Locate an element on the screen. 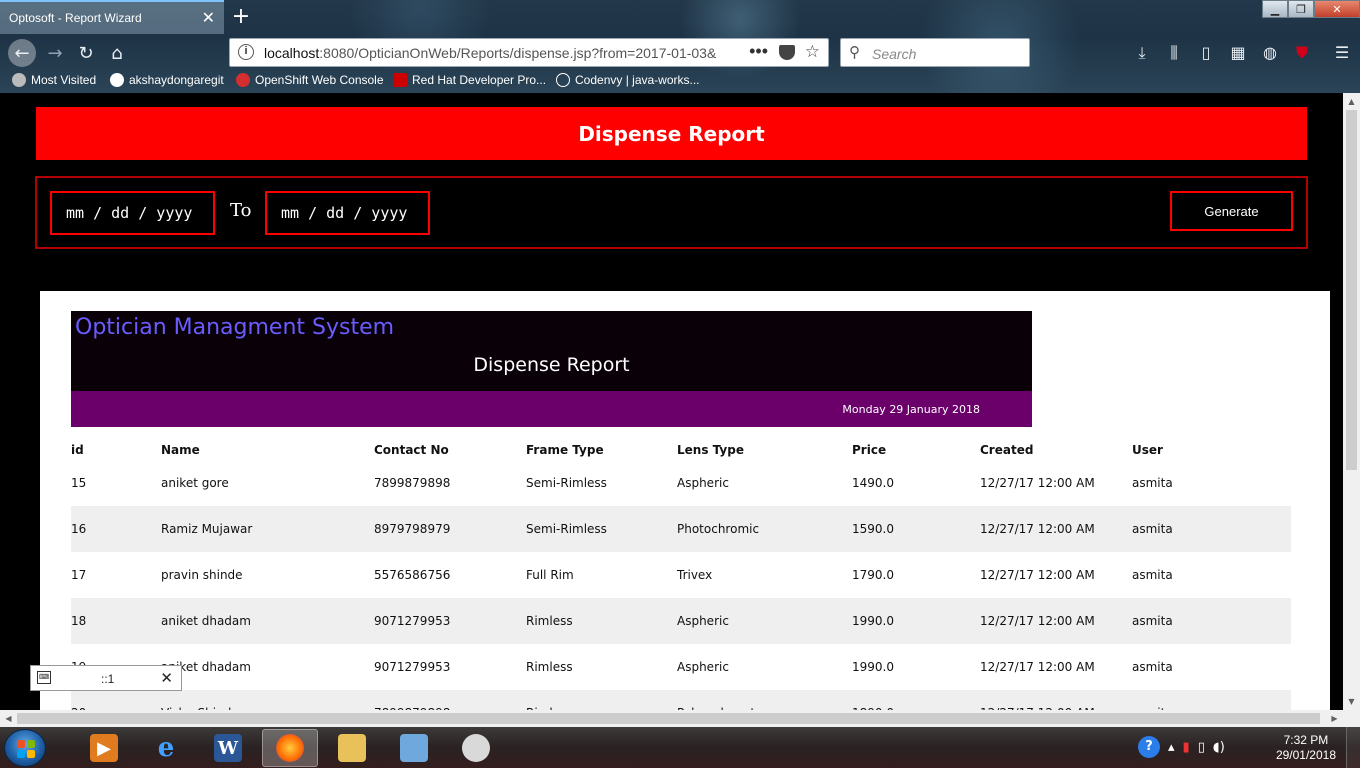 This screenshot has height=768, width=1360. internet-explorer-icon: e is located at coordinates (166, 748).